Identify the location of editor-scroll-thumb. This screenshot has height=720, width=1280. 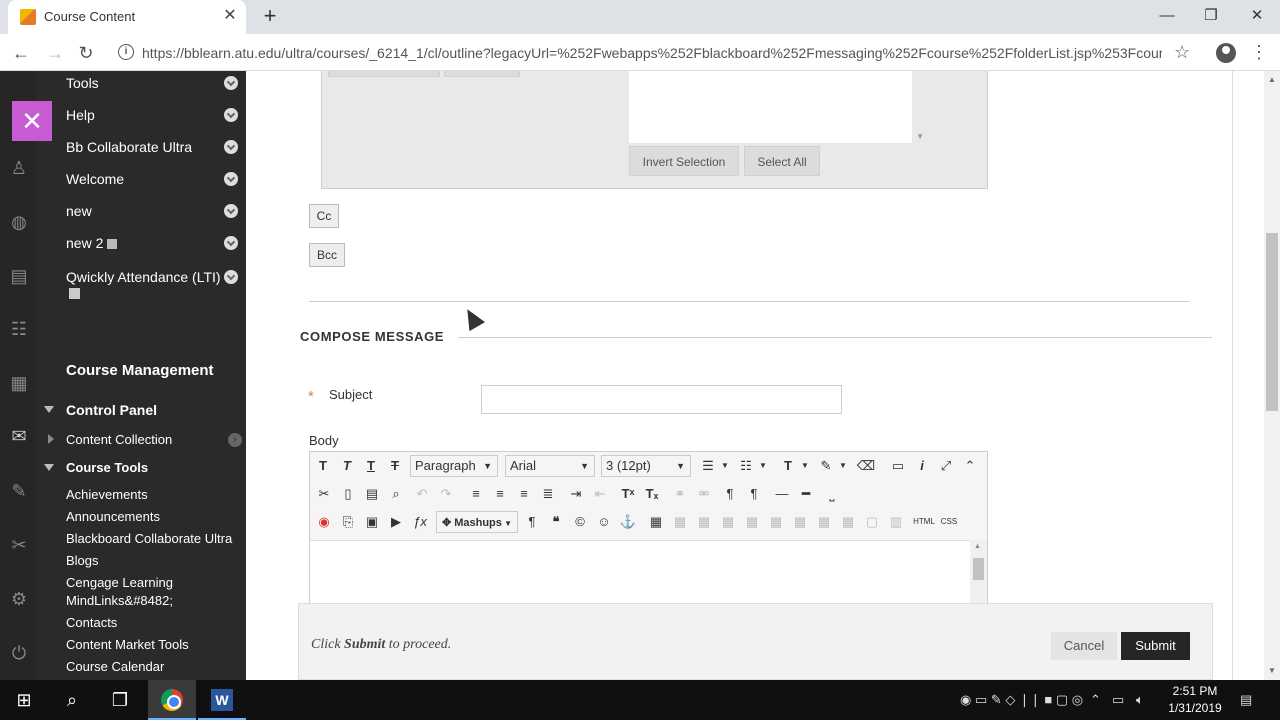
(978, 569).